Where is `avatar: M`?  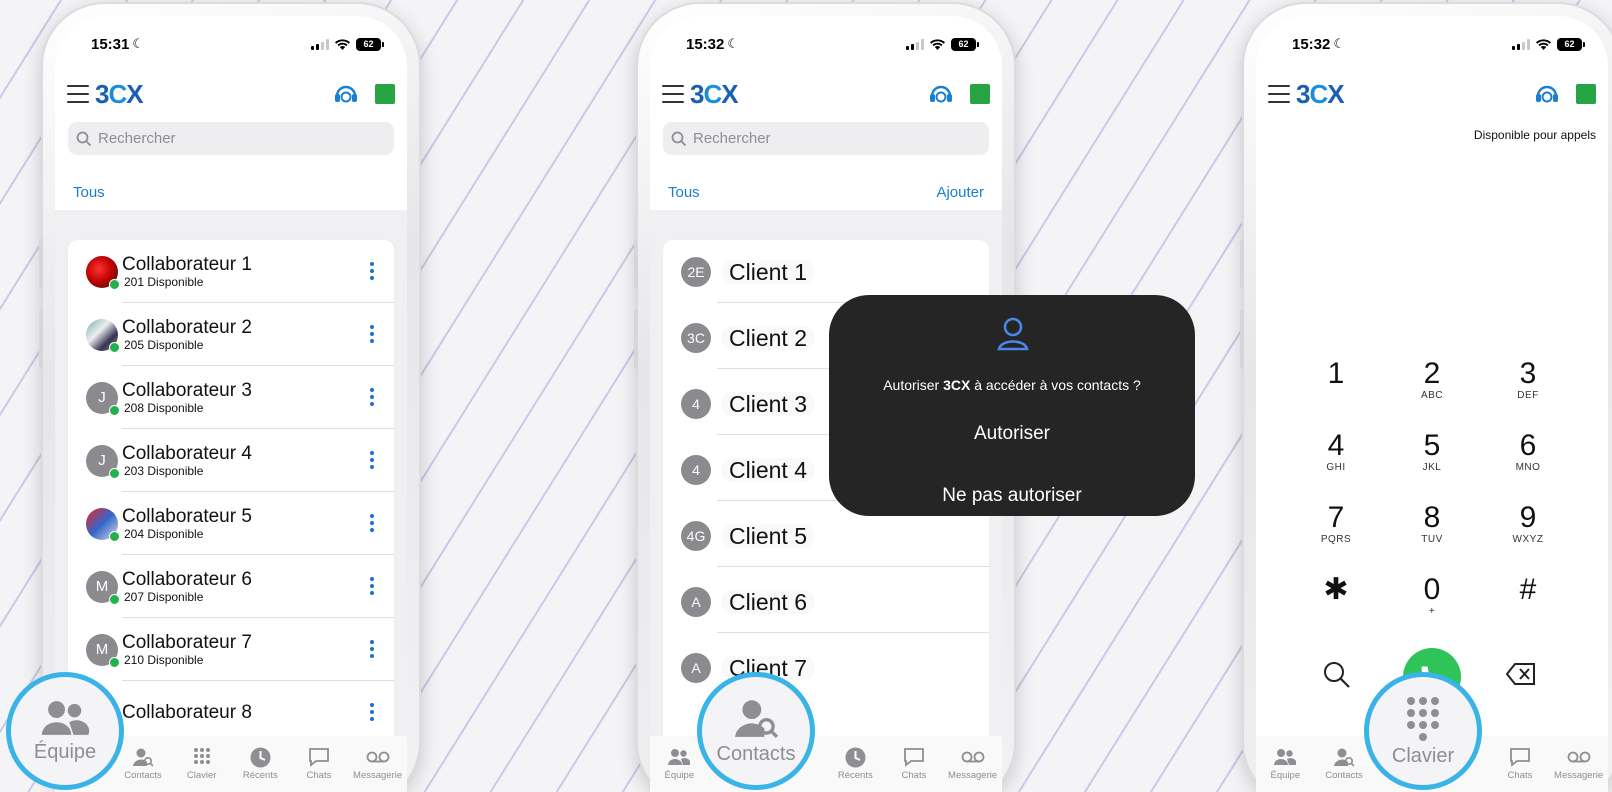
avatar: M is located at coordinates (103, 587).